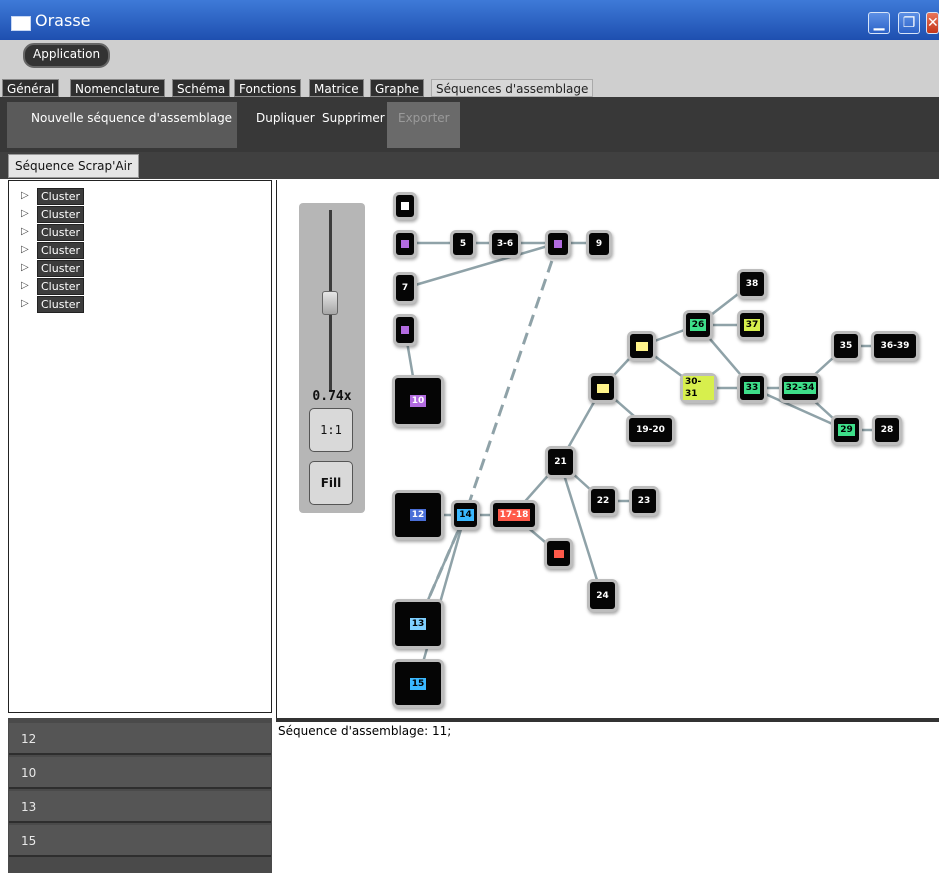 The height and width of the screenshot is (877, 939). Describe the element at coordinates (140, 773) in the screenshot. I see `list-item: 10` at that location.